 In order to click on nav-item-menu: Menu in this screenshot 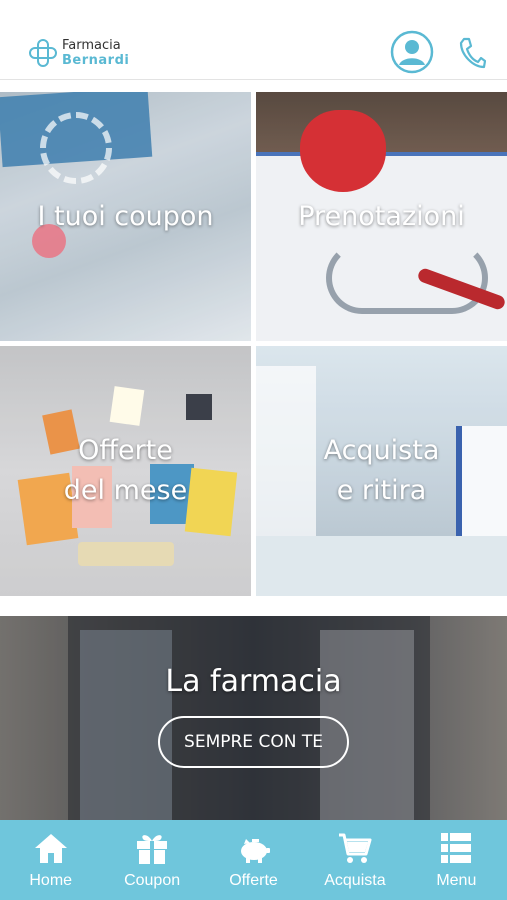, I will do `click(456, 860)`.